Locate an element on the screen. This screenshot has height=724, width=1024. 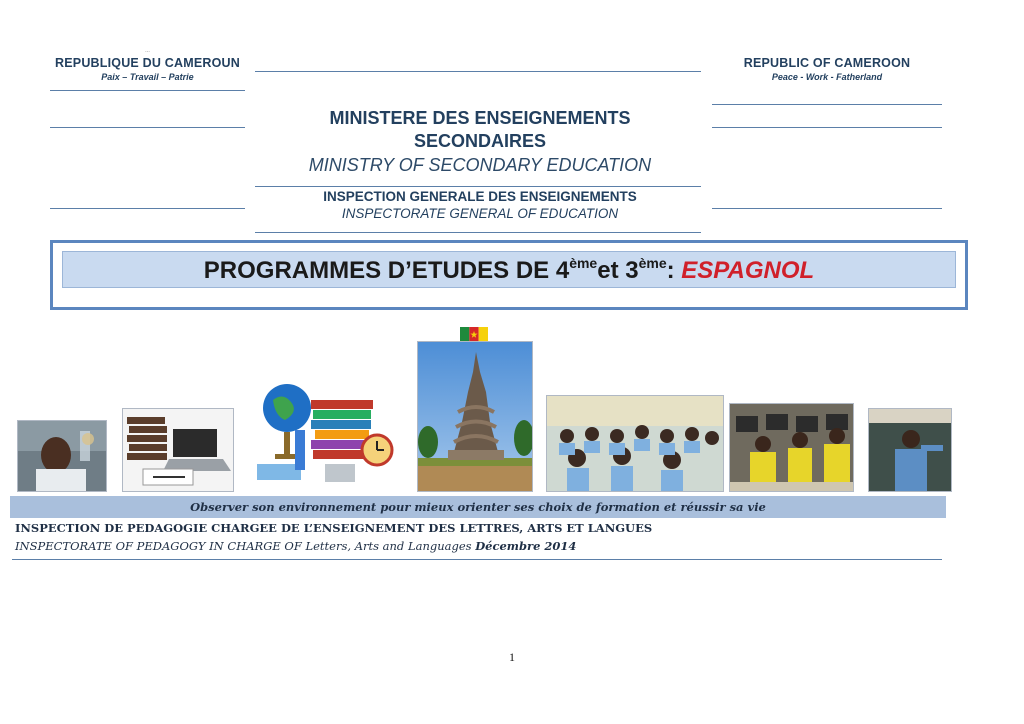
scientist-photo is located at coordinates (62, 456).